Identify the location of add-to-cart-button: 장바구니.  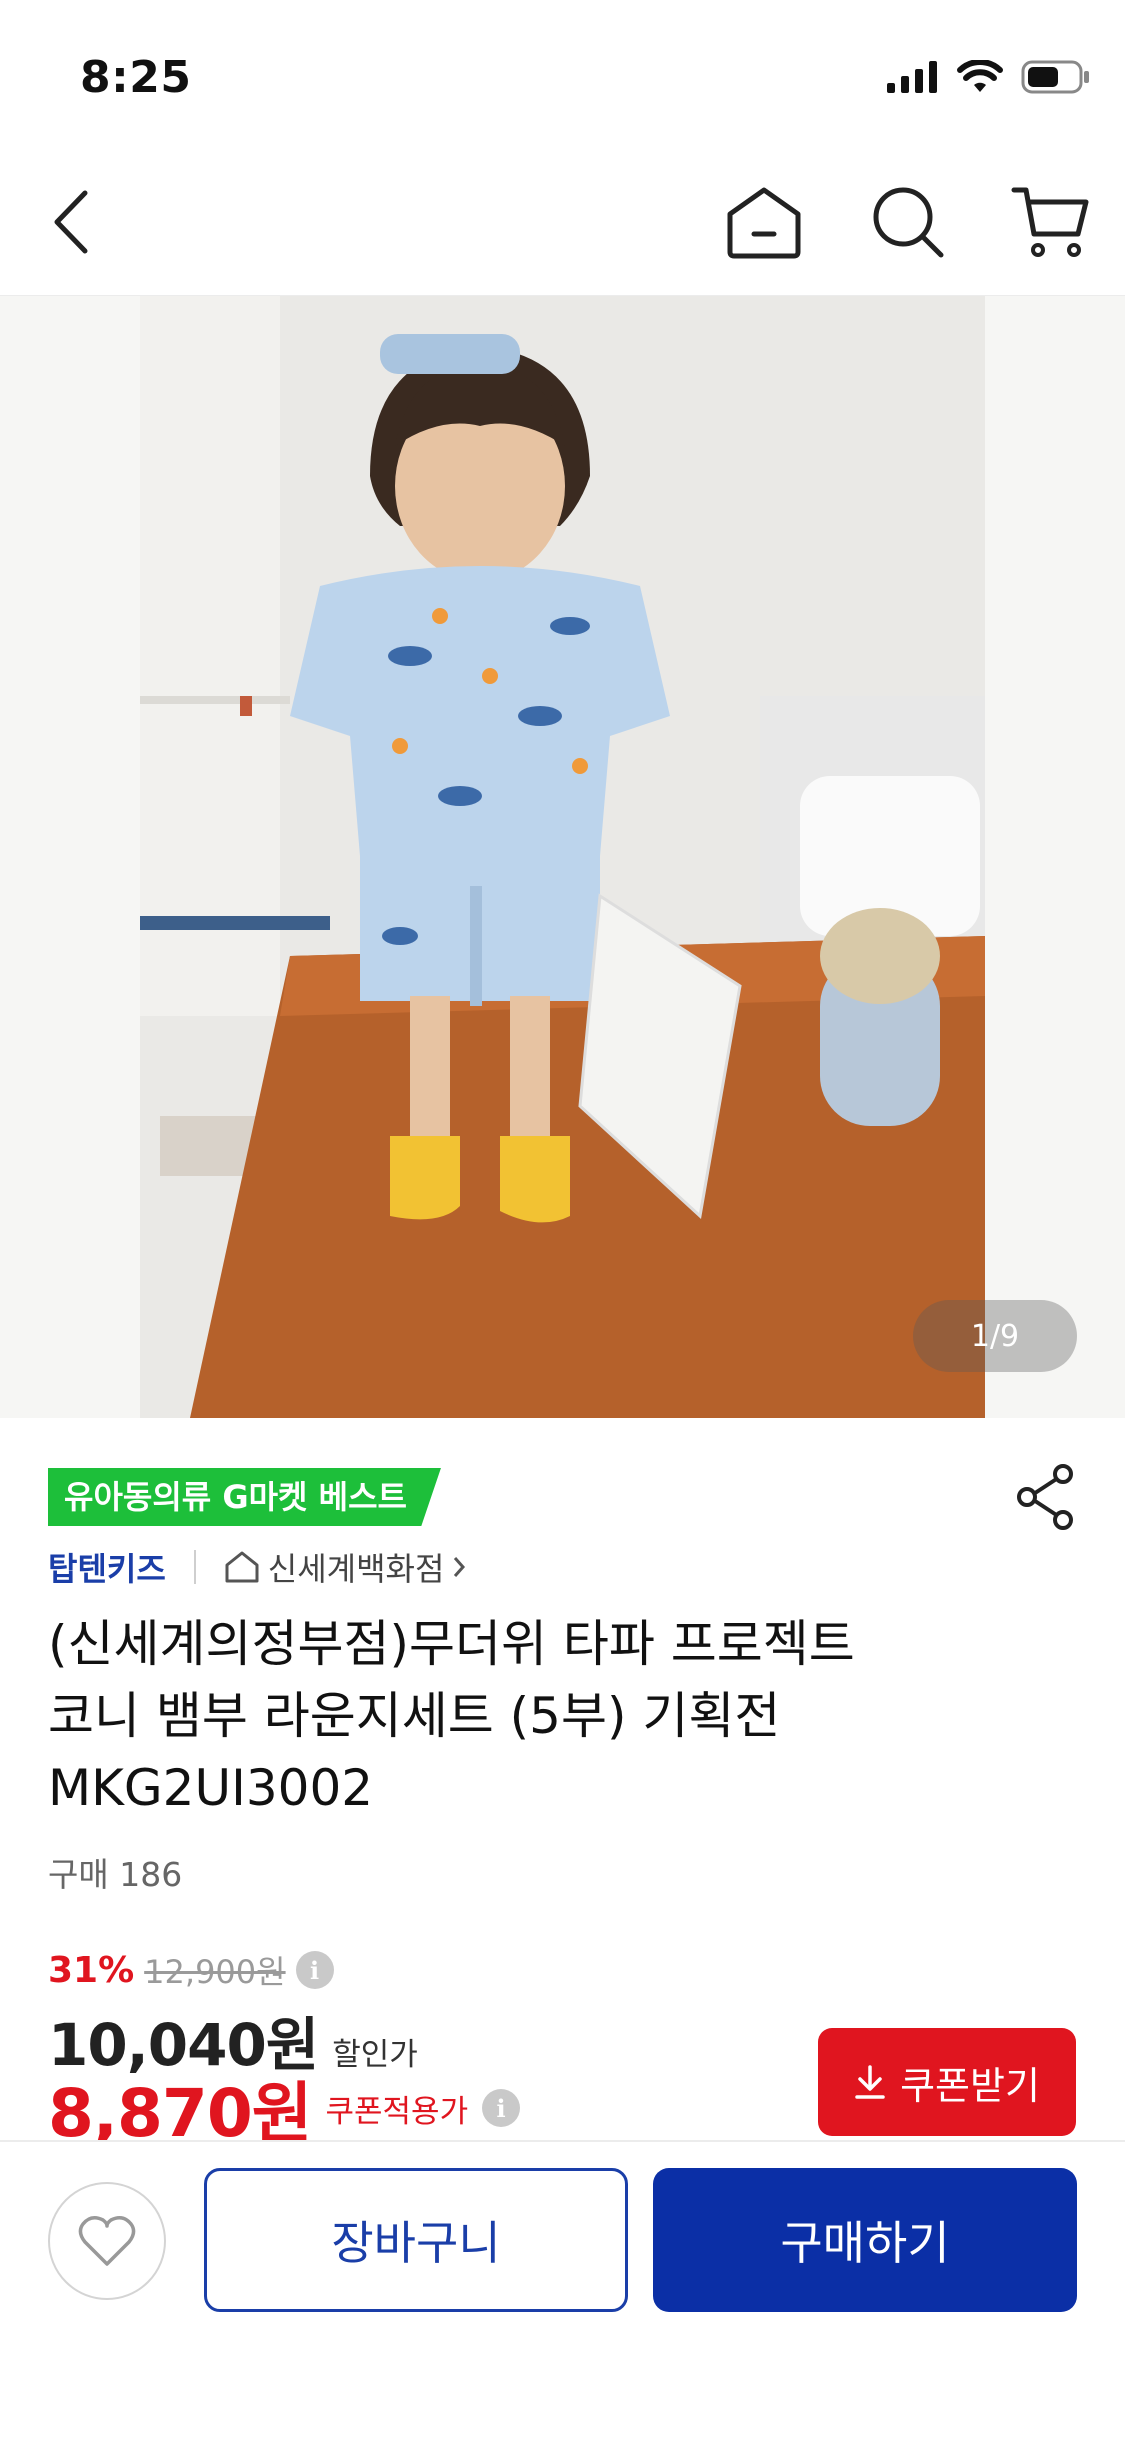
(416, 2240).